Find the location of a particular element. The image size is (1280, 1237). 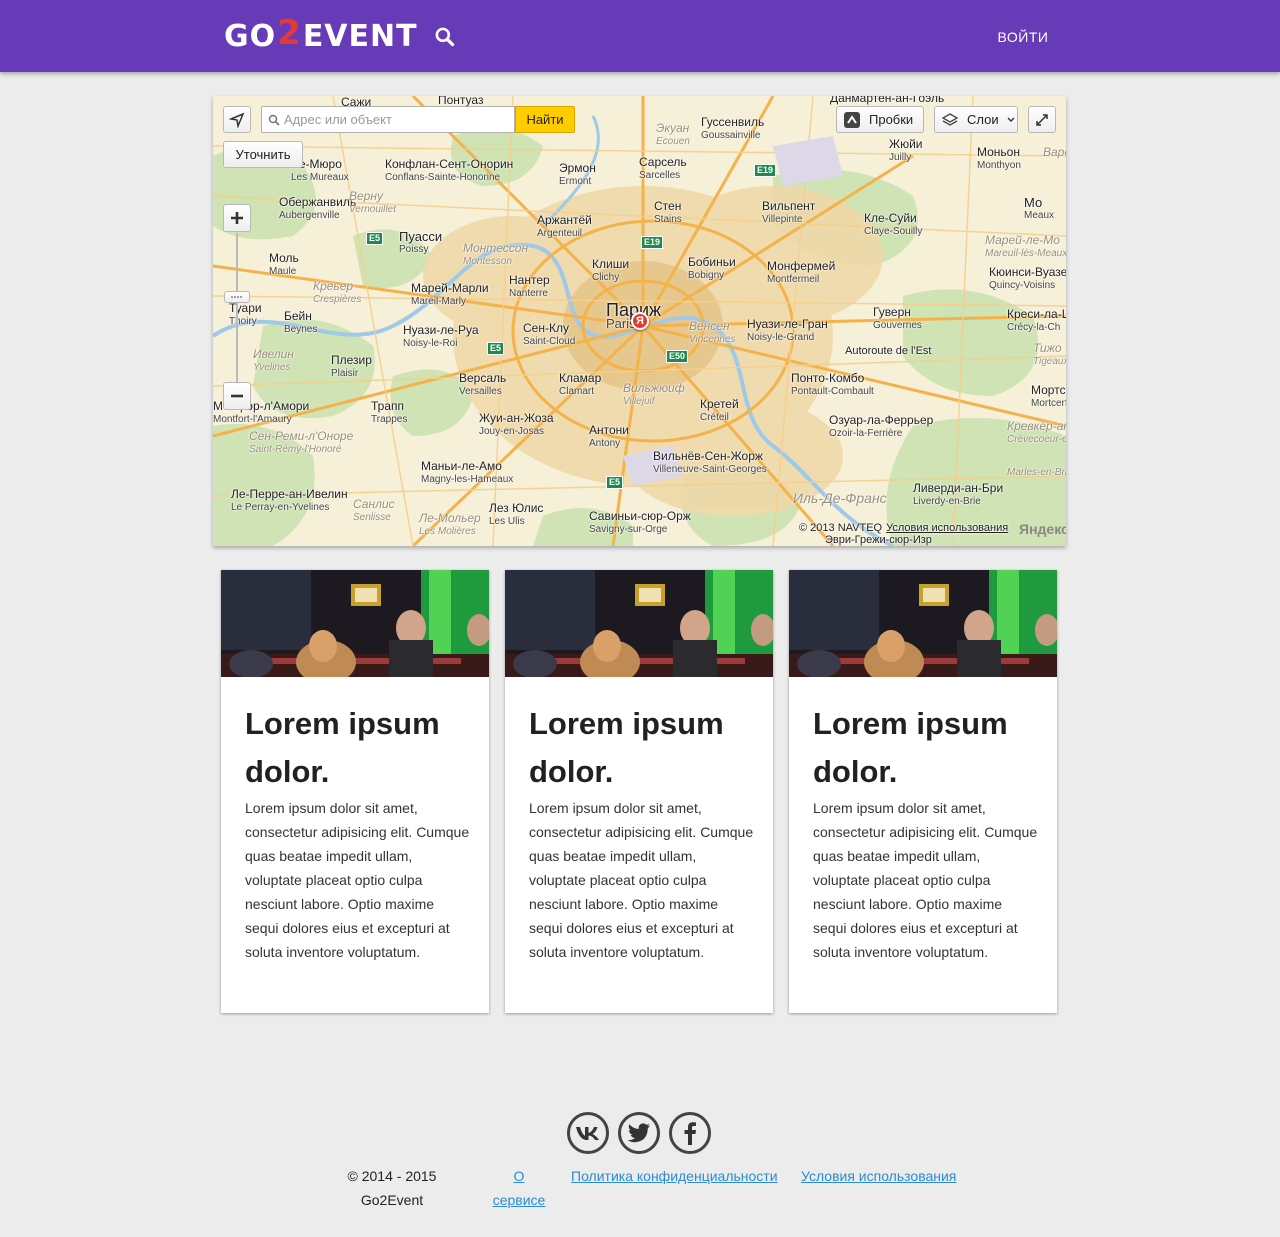

map-label: Венсен Vincennes is located at coordinates (712, 332).